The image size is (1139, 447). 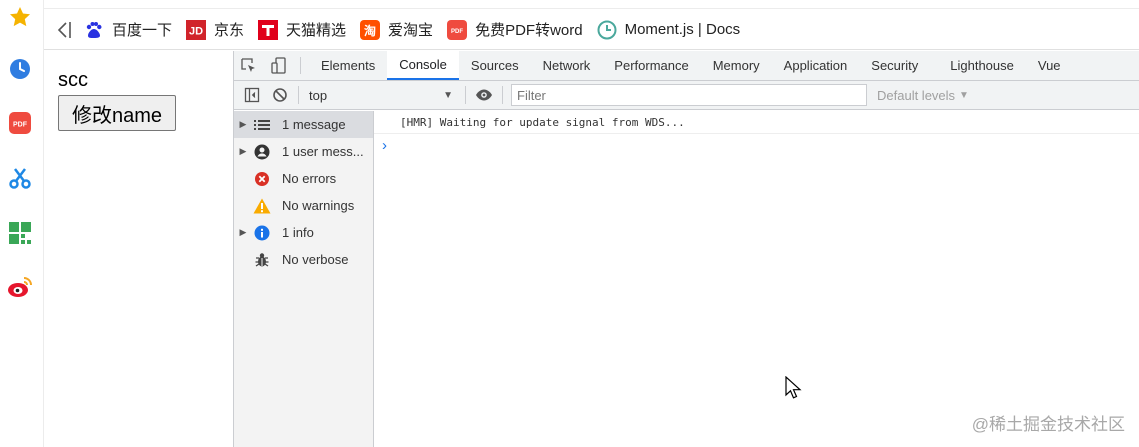 I want to click on bookmark-moment: Moment.js | Docs, so click(x=669, y=30).